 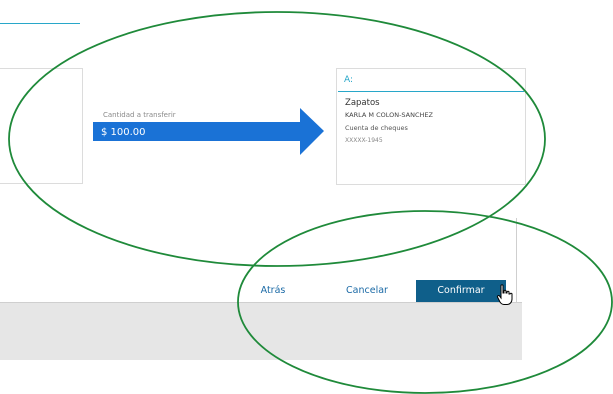 I want to click on from-account-card, so click(x=41, y=126).